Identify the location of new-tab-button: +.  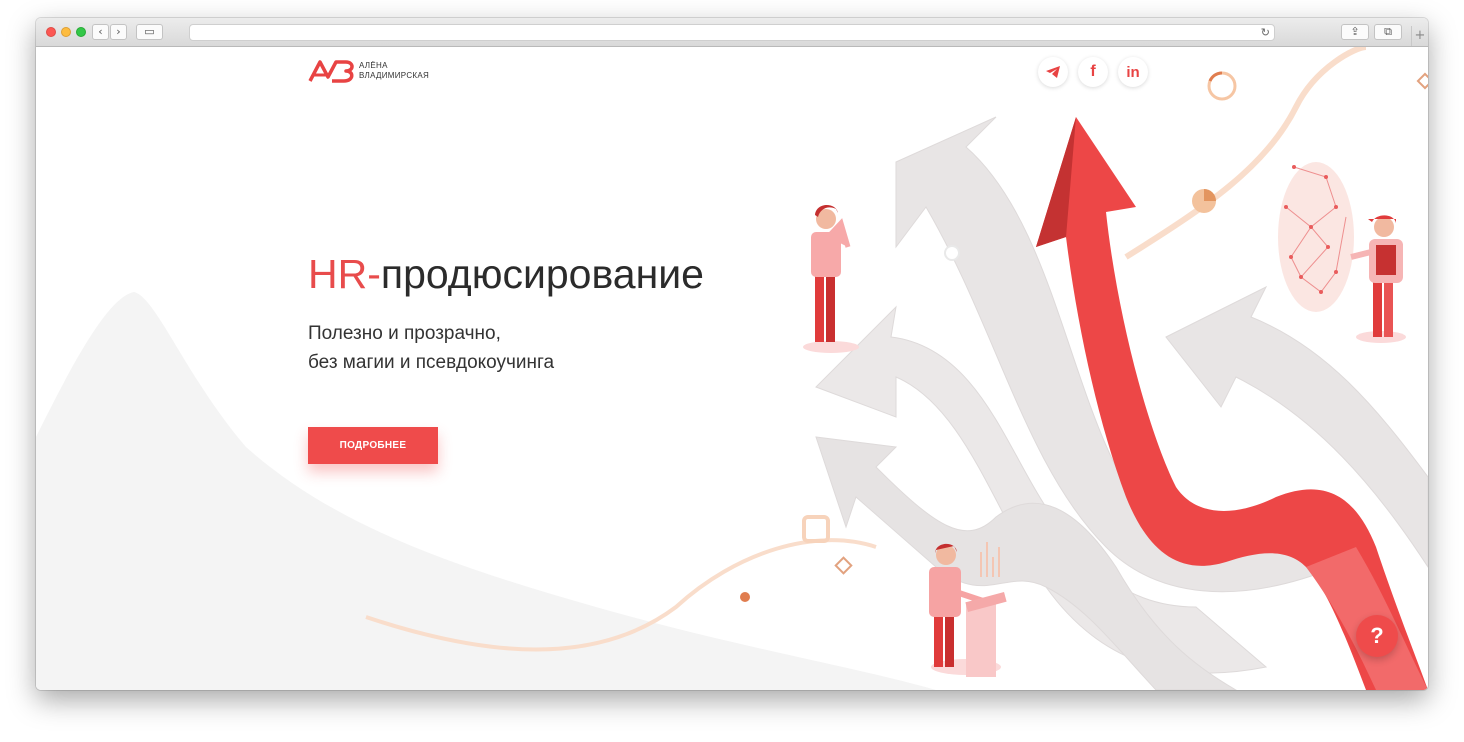
(1419, 36).